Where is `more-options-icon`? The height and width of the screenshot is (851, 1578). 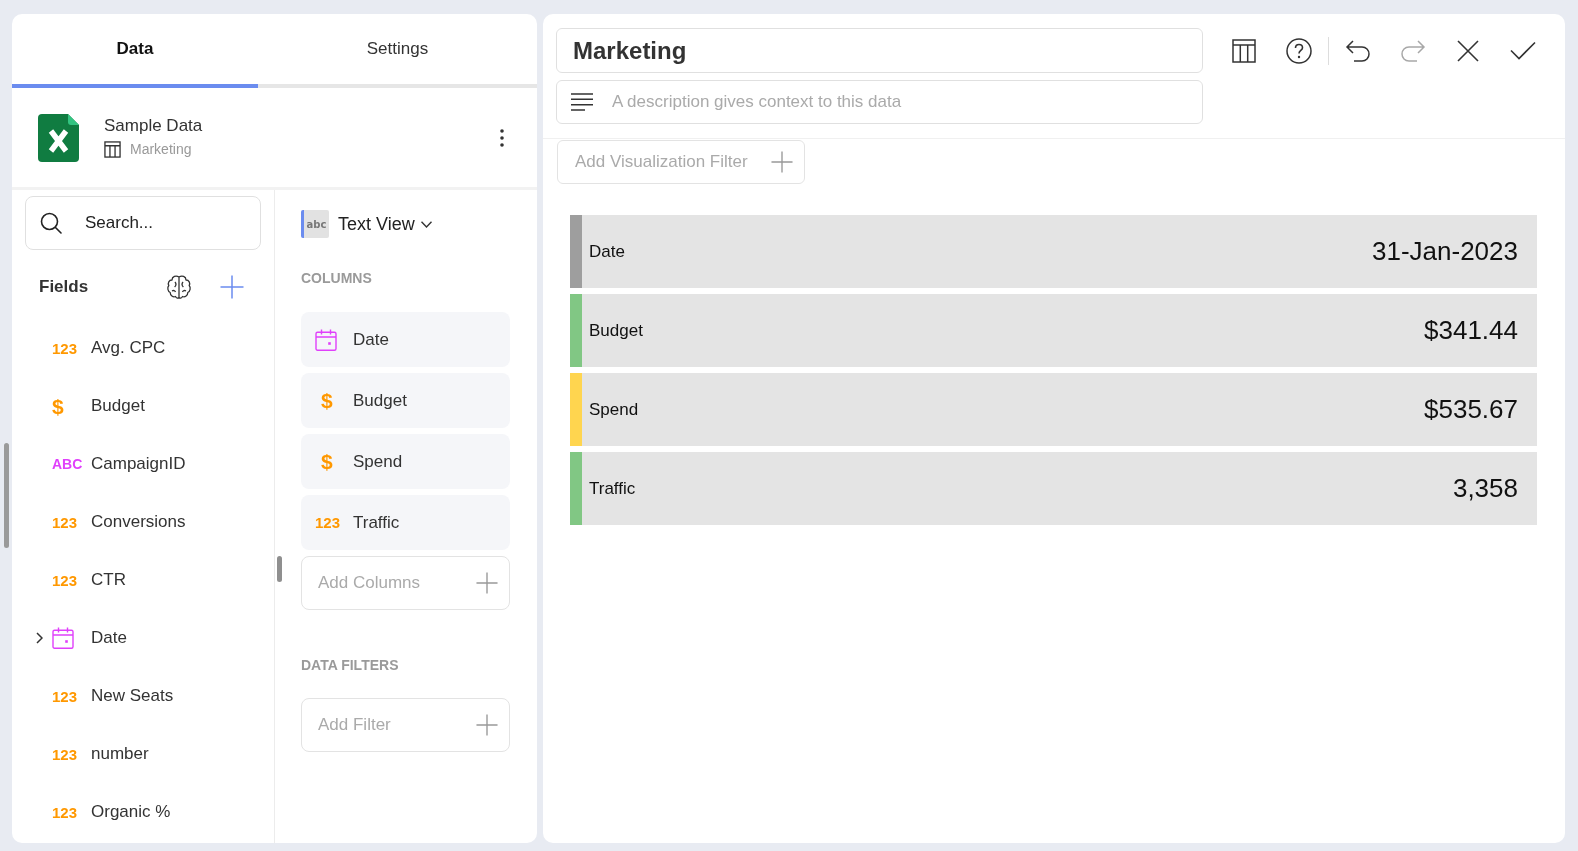 more-options-icon is located at coordinates (502, 137).